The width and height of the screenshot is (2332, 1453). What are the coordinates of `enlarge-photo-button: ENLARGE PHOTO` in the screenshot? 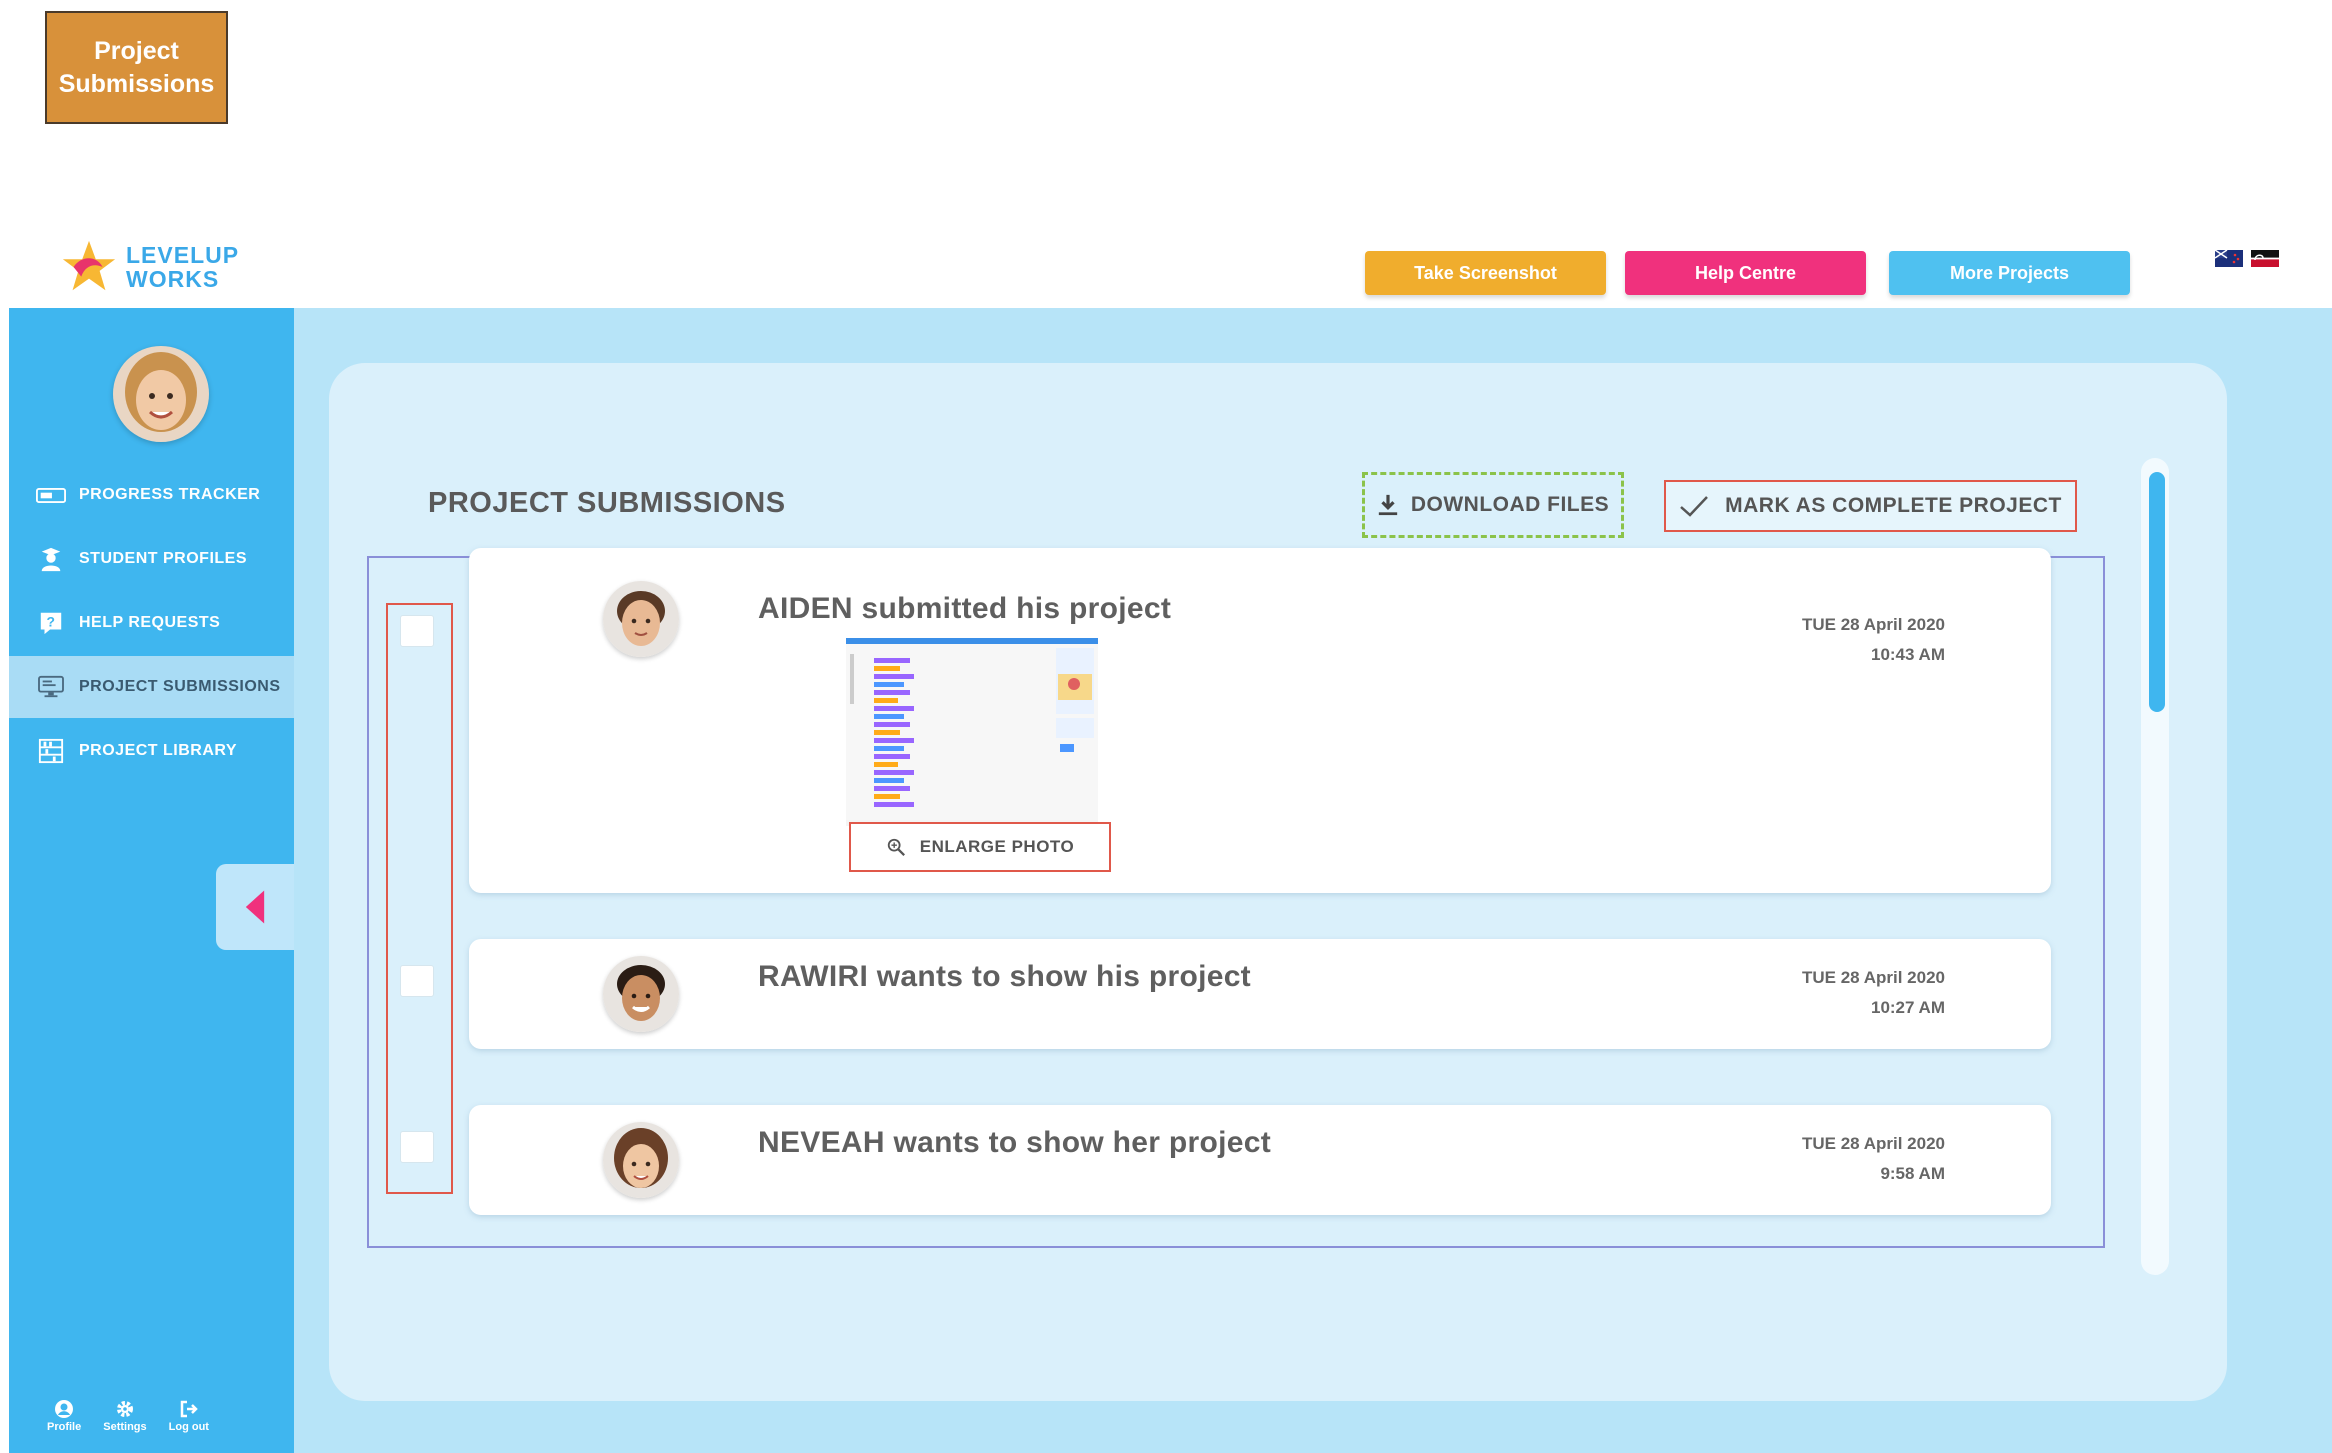 It's located at (980, 847).